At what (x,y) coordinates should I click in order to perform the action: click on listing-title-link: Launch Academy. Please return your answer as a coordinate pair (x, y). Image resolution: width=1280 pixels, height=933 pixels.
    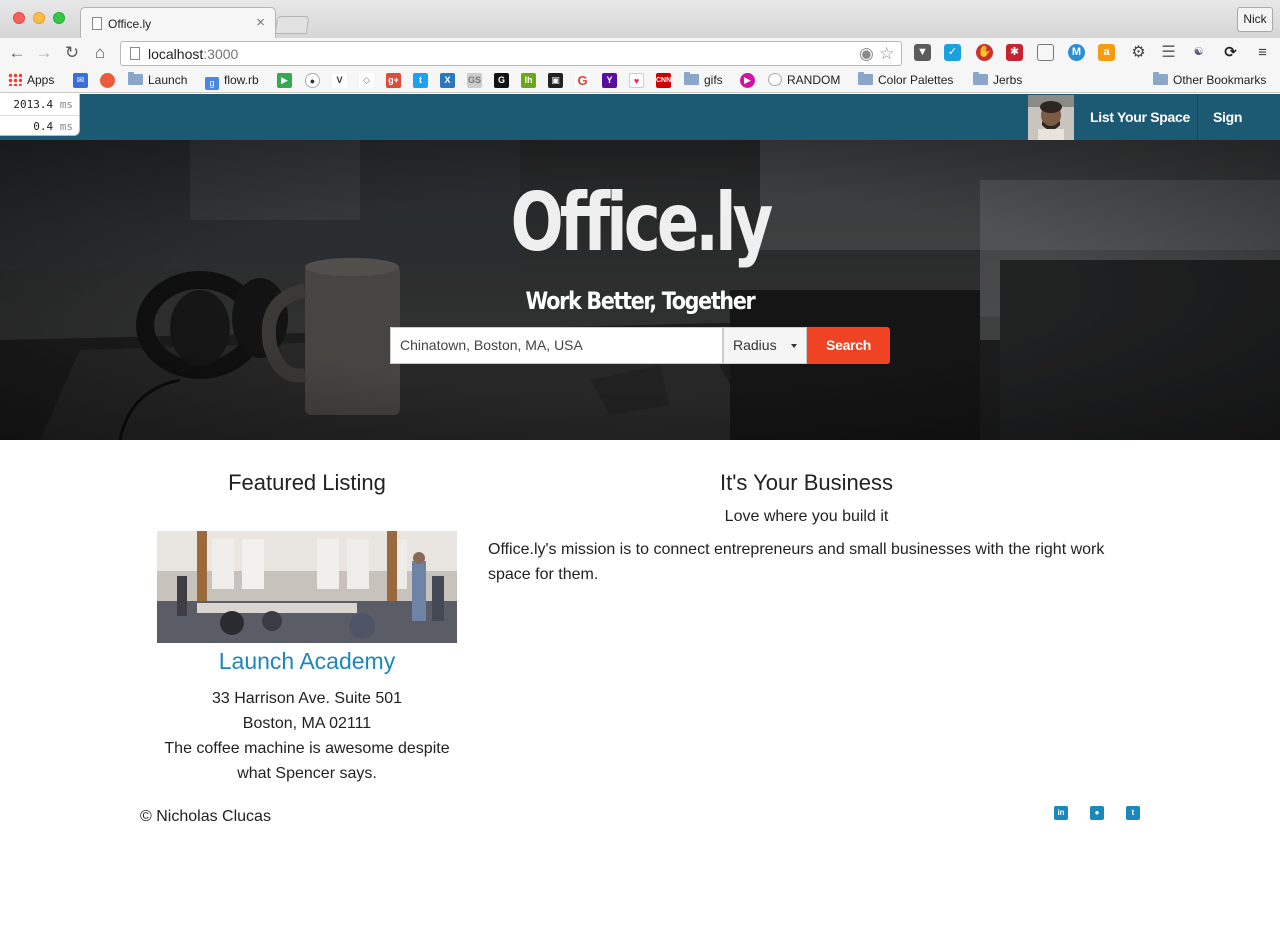
    Looking at the image, I should click on (307, 661).